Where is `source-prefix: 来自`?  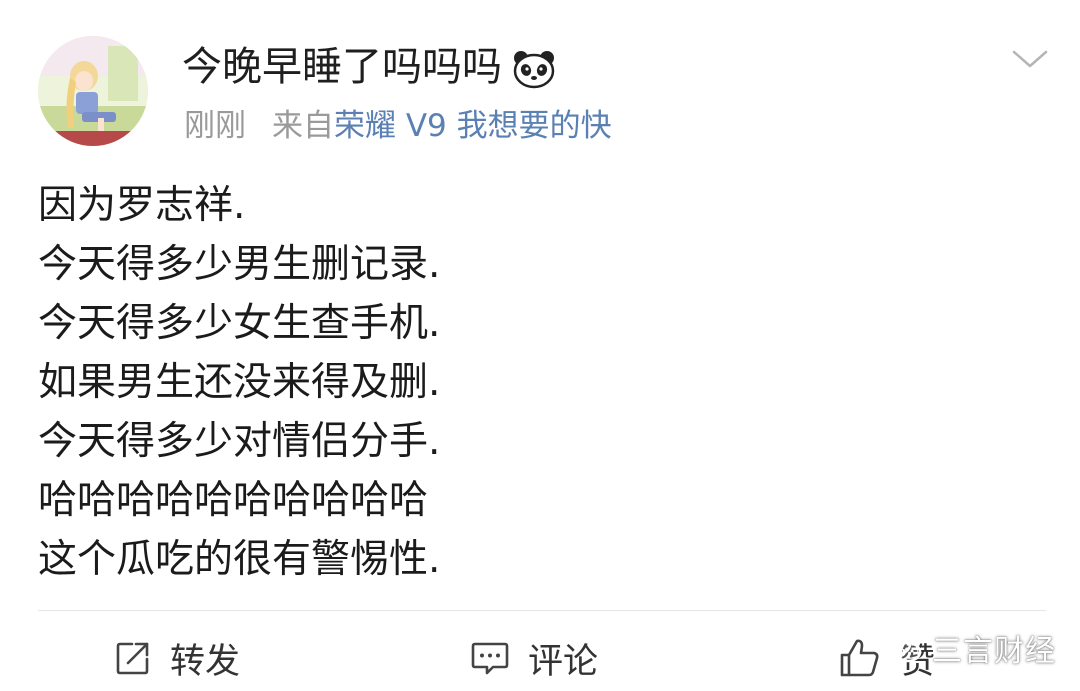 source-prefix: 来自 is located at coordinates (303, 126).